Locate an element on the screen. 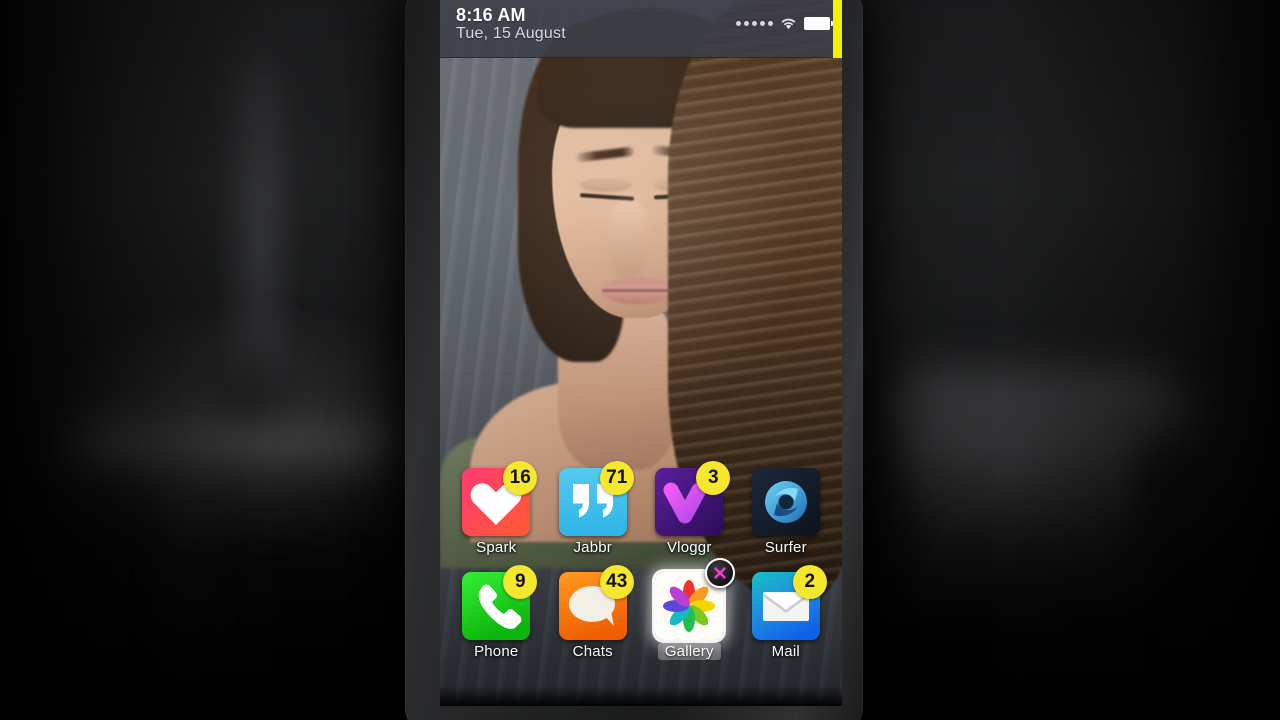 The image size is (1280, 720). app-icon-jabbr: 71 Jabbr is located at coordinates (593, 508).